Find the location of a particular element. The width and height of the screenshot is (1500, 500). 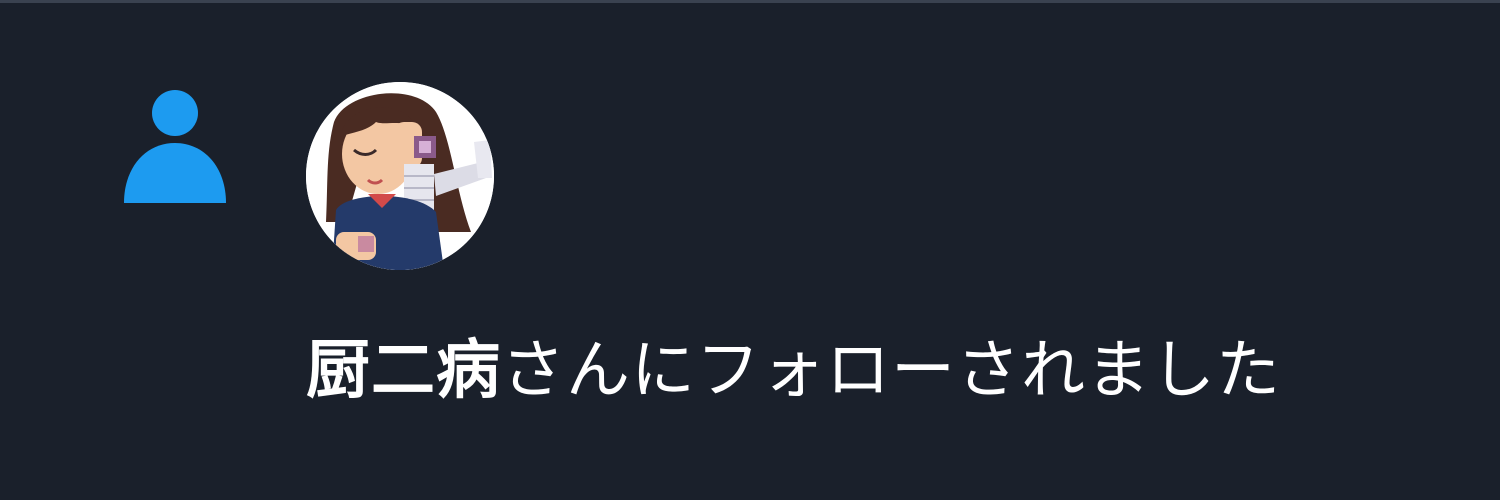

user-avatar-illustration is located at coordinates (400, 176).